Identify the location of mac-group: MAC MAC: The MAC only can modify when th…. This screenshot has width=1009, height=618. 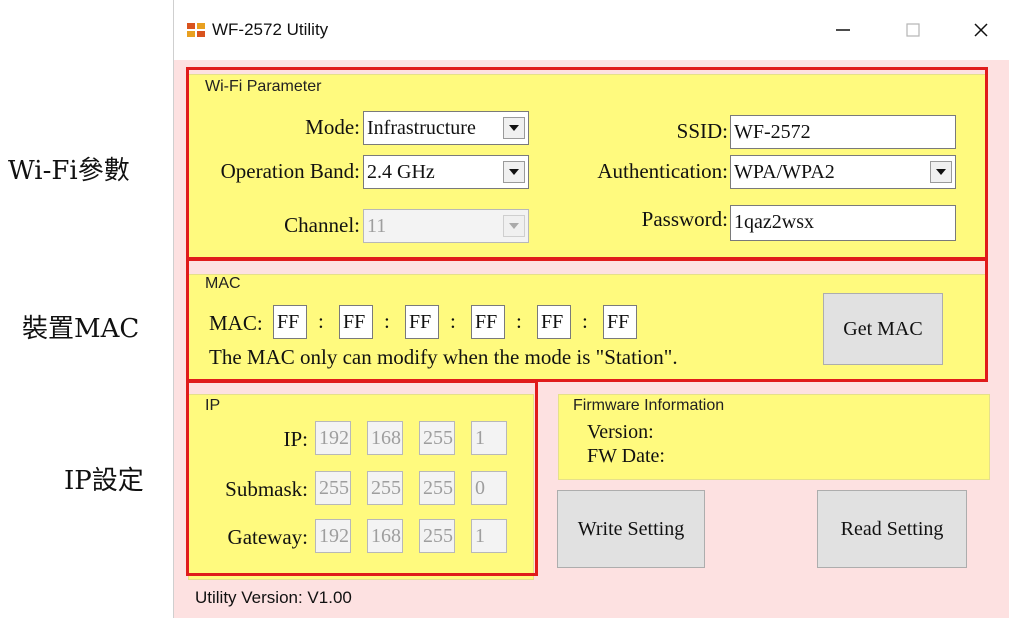
(587, 327).